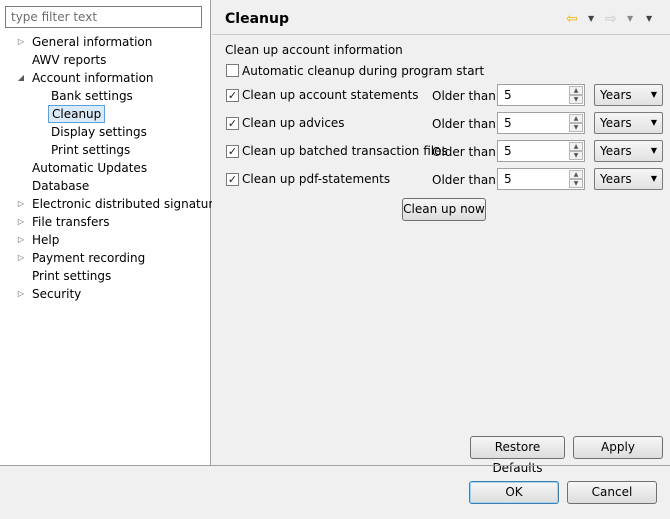 This screenshot has width=670, height=519. Describe the element at coordinates (591, 19) in the screenshot. I see `back-dropdown-icon: ▼` at that location.